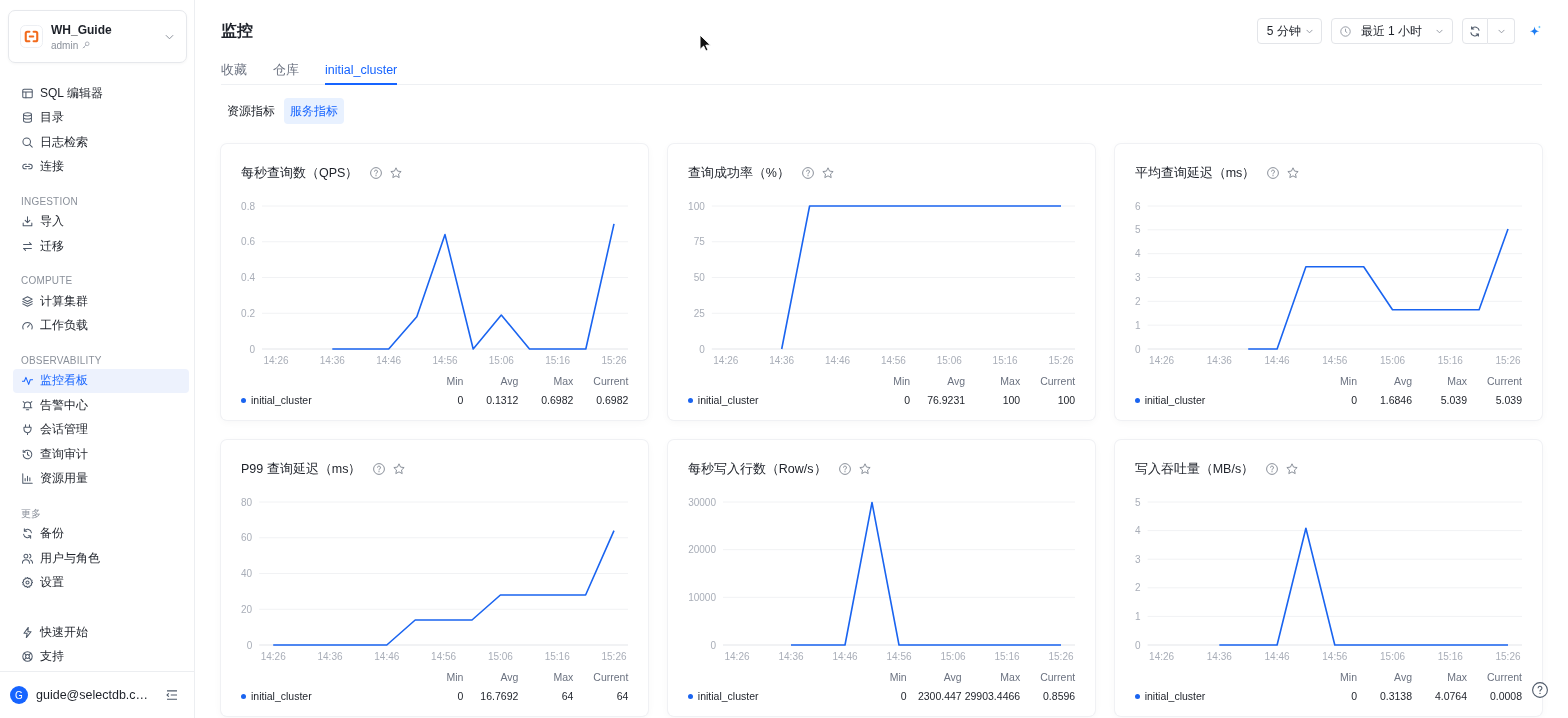 The image size is (1568, 718). What do you see at coordinates (1475, 31) in the screenshot?
I see `refresh-button` at bounding box center [1475, 31].